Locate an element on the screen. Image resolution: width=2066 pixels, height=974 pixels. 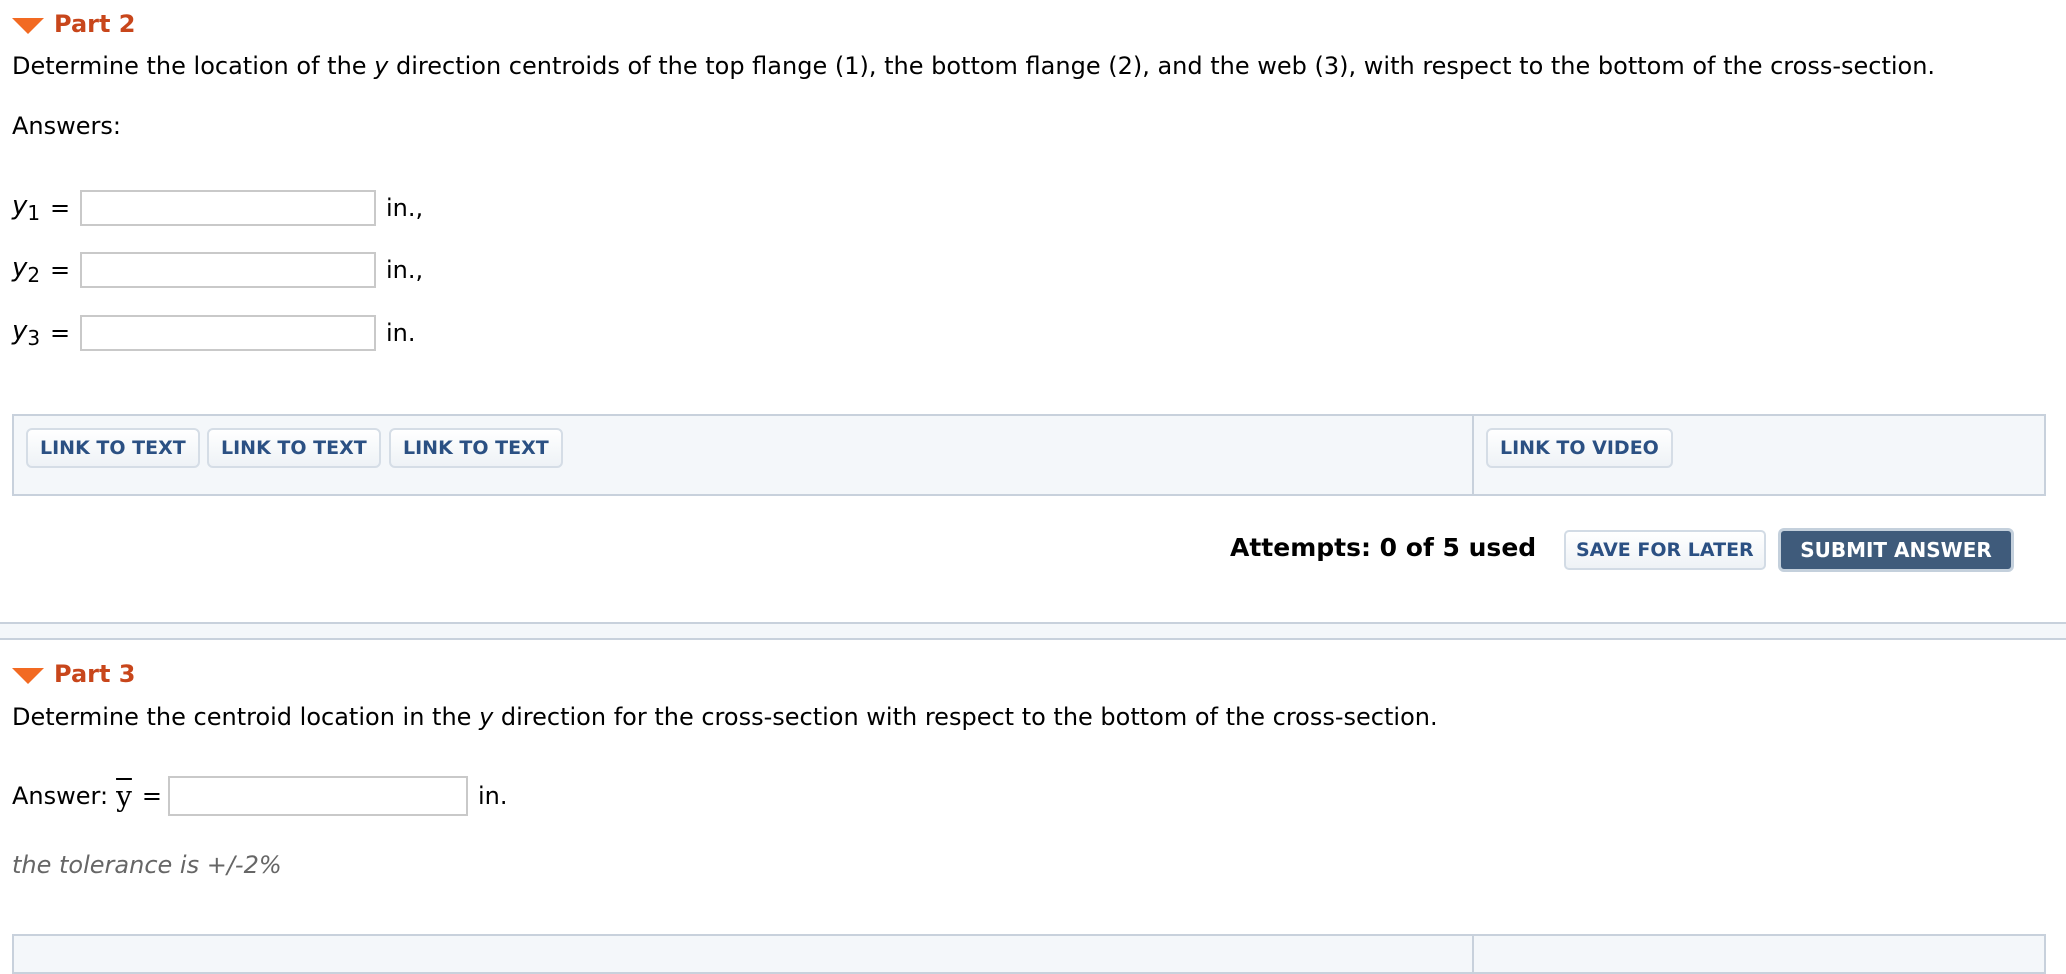
part2-header: Part 2 is located at coordinates (74, 24).